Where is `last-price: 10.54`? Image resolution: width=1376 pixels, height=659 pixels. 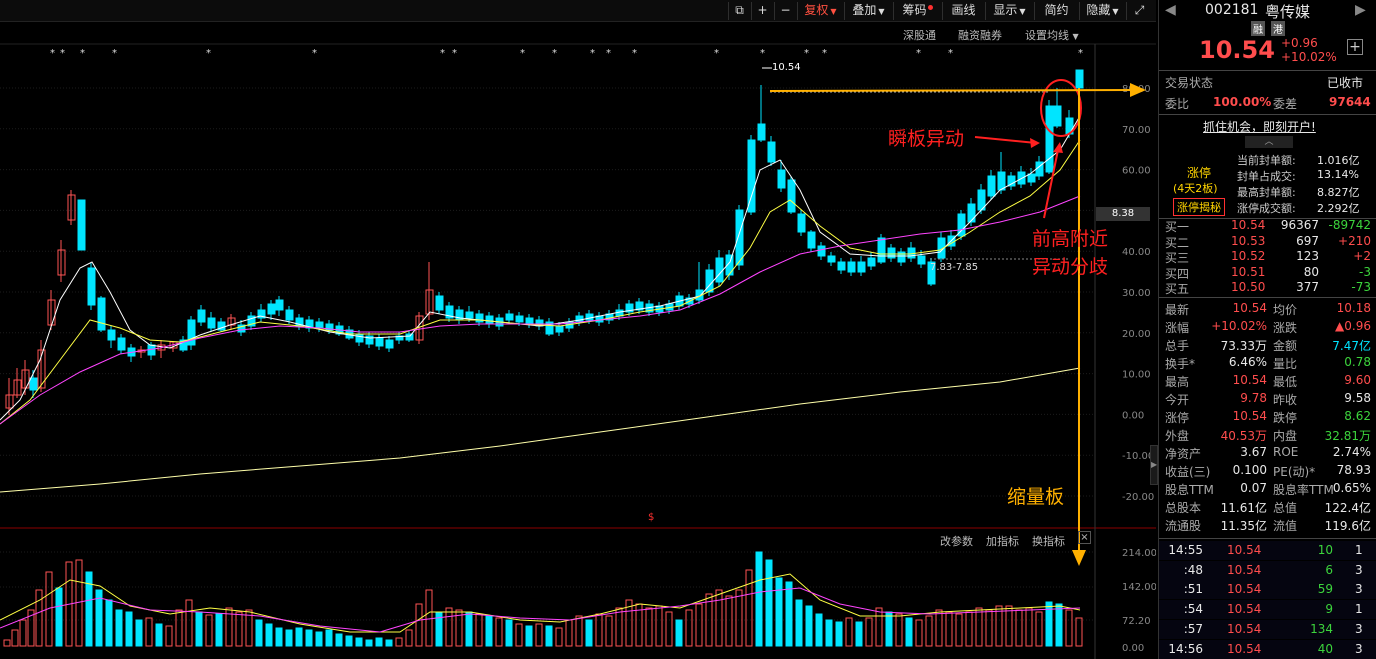
last-price: 10.54 is located at coordinates (1237, 50).